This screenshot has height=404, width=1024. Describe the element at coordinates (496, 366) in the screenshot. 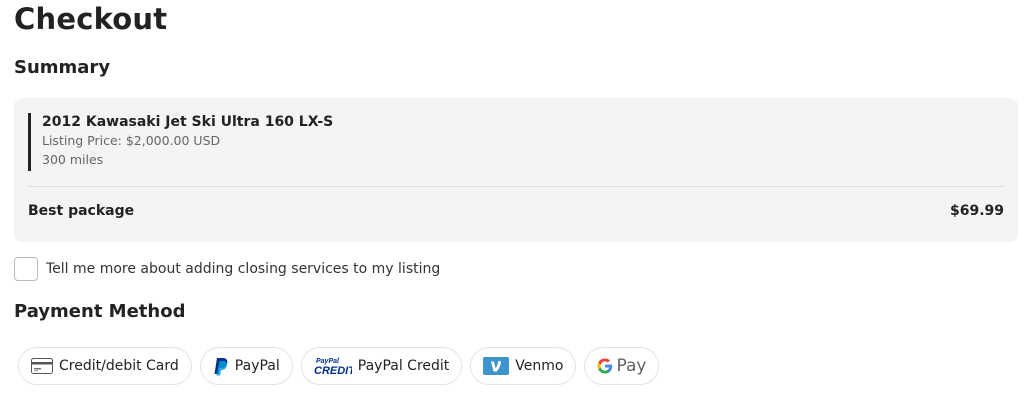

I see `venmo-icon` at that location.